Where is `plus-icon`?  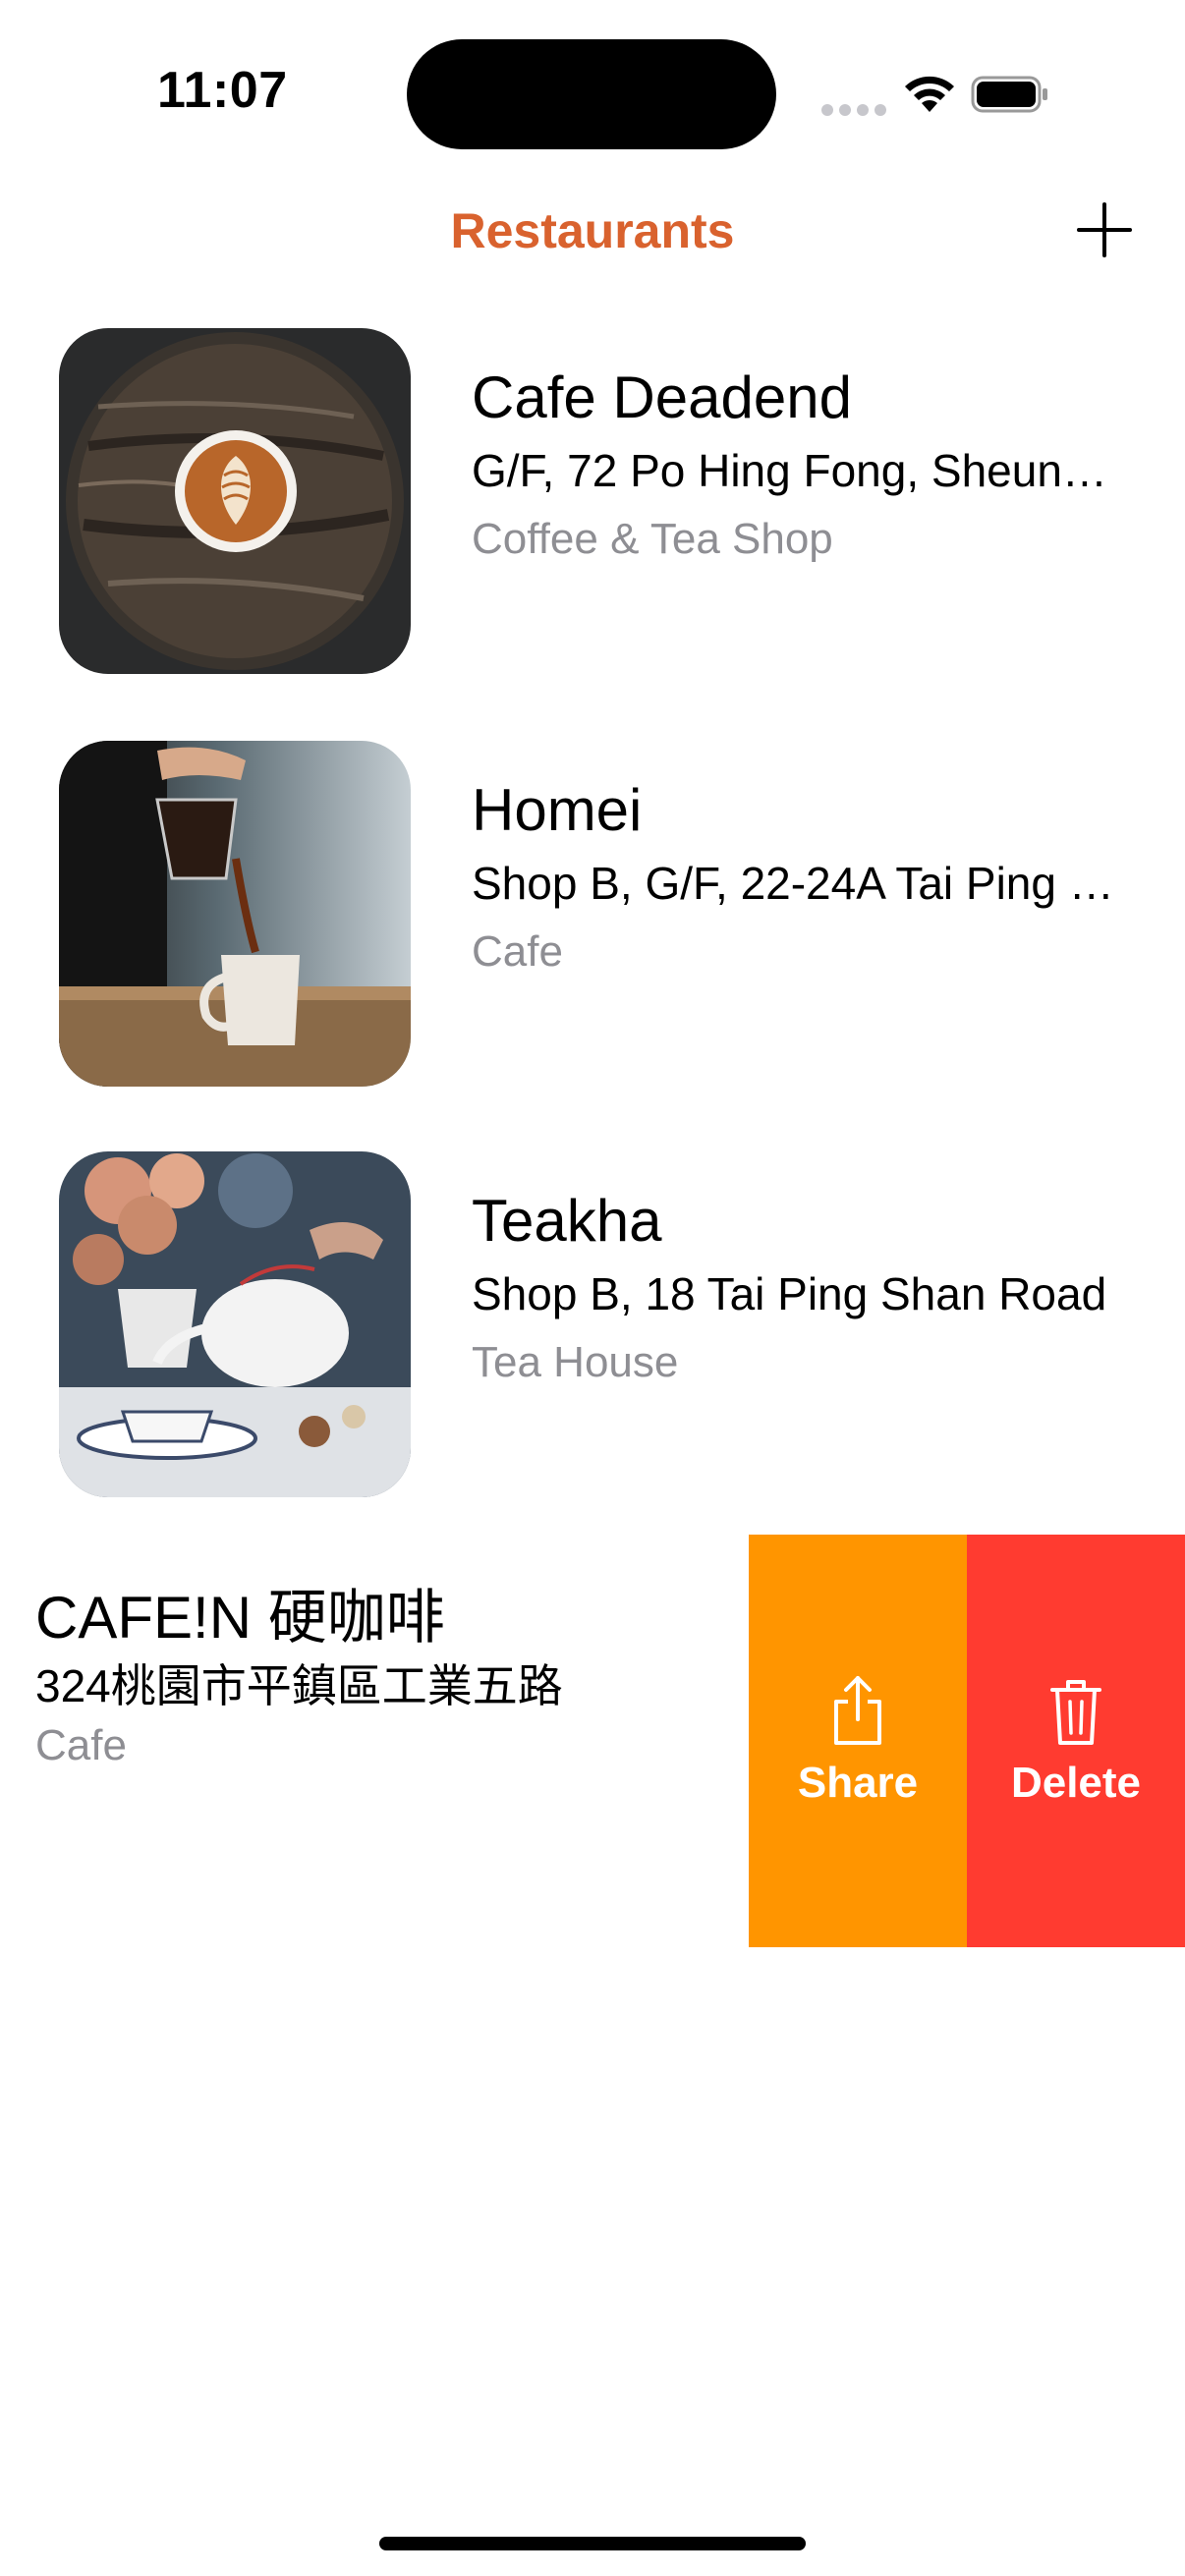
plus-icon is located at coordinates (1104, 229).